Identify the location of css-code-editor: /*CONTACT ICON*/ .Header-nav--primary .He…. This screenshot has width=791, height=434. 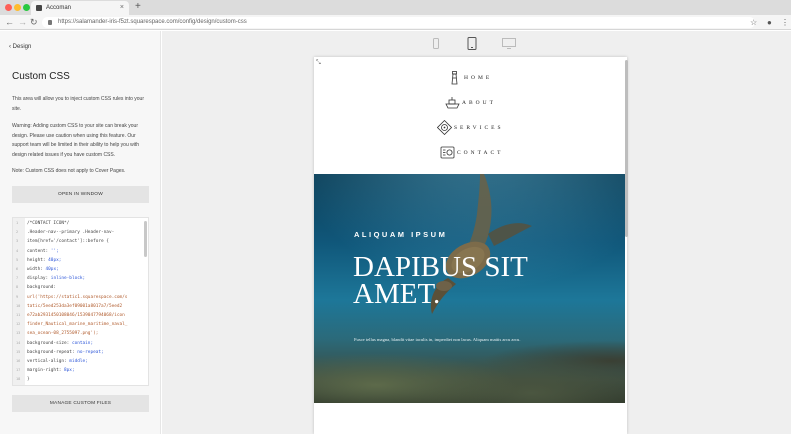
(80, 301).